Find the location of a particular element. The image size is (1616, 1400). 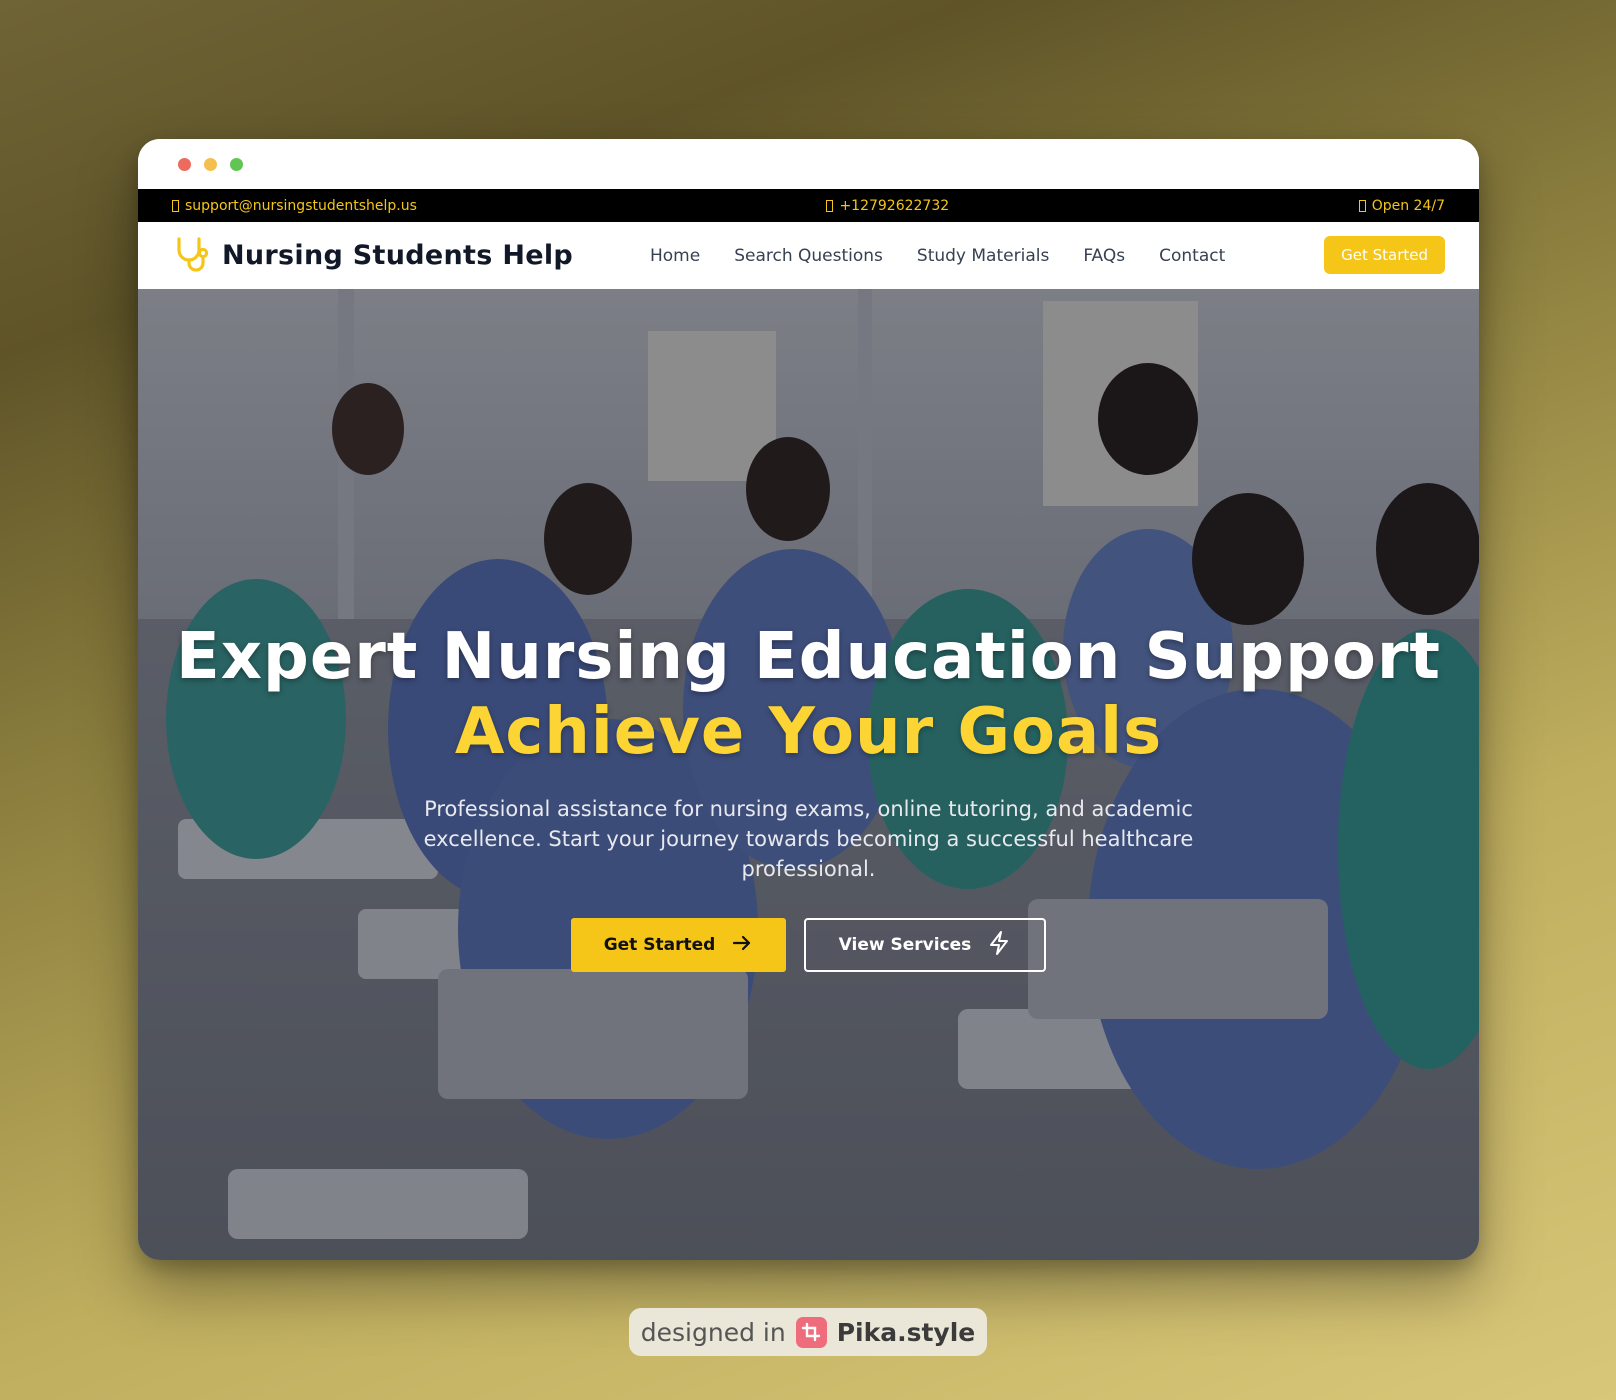

phone-icon is located at coordinates (830, 205).